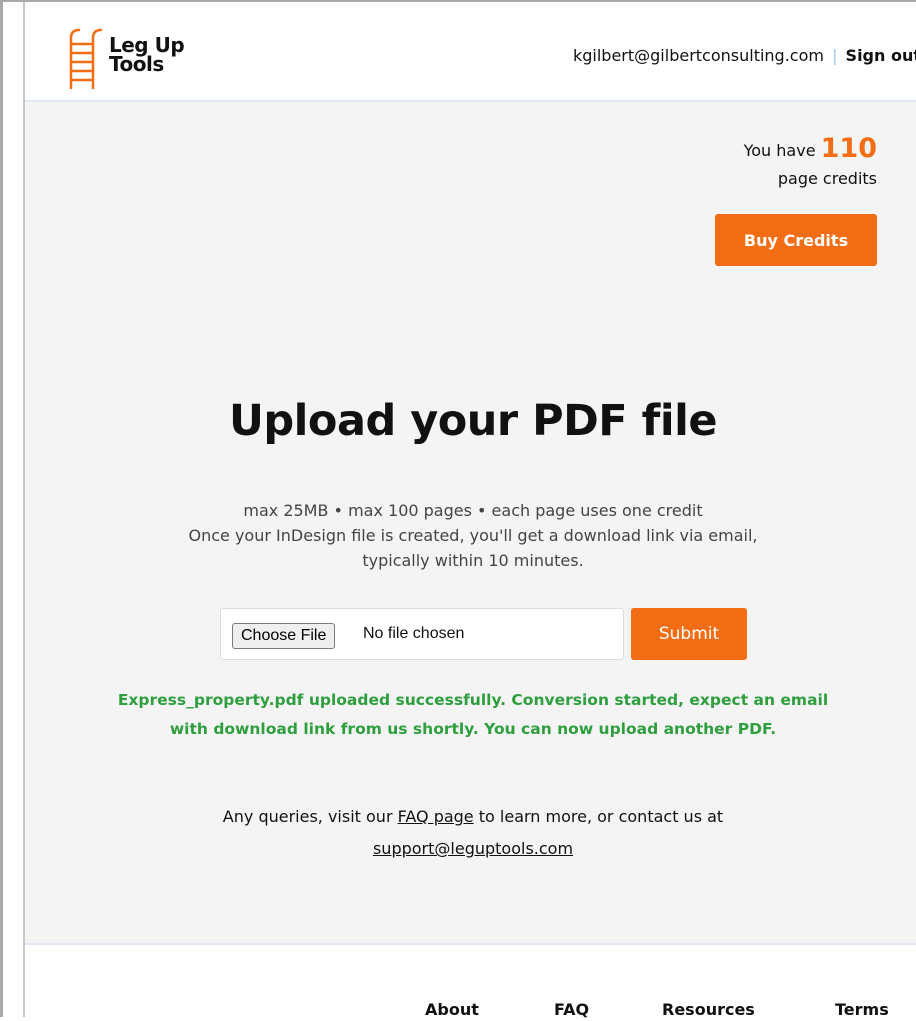  I want to click on credits-suffix: page credits, so click(827, 178).